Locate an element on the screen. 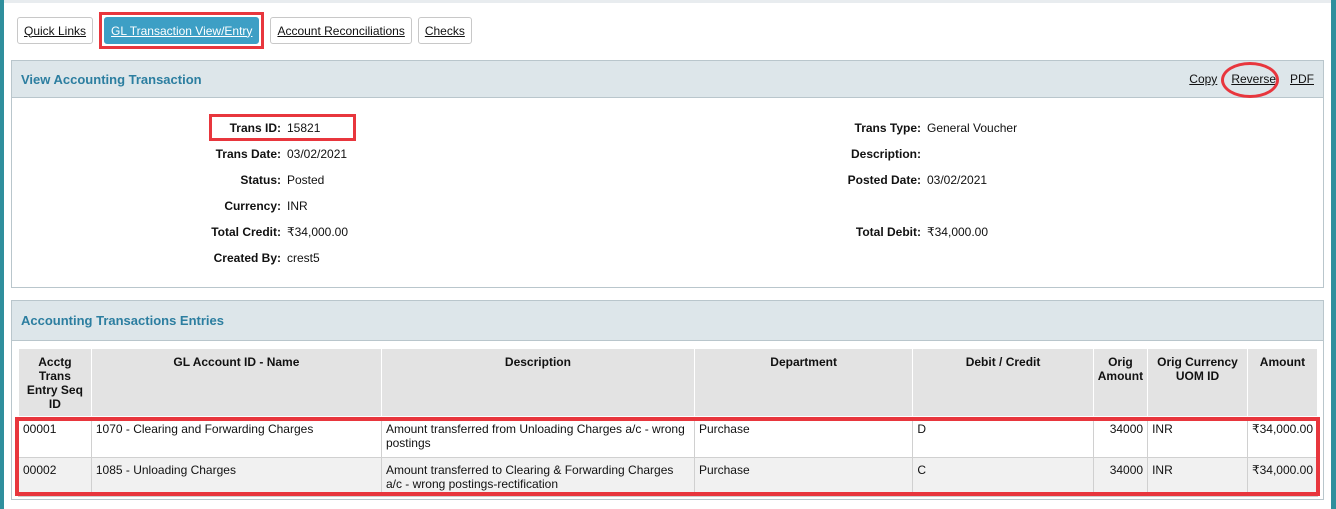 The image size is (1336, 509). field-label: Status: is located at coordinates (260, 180).